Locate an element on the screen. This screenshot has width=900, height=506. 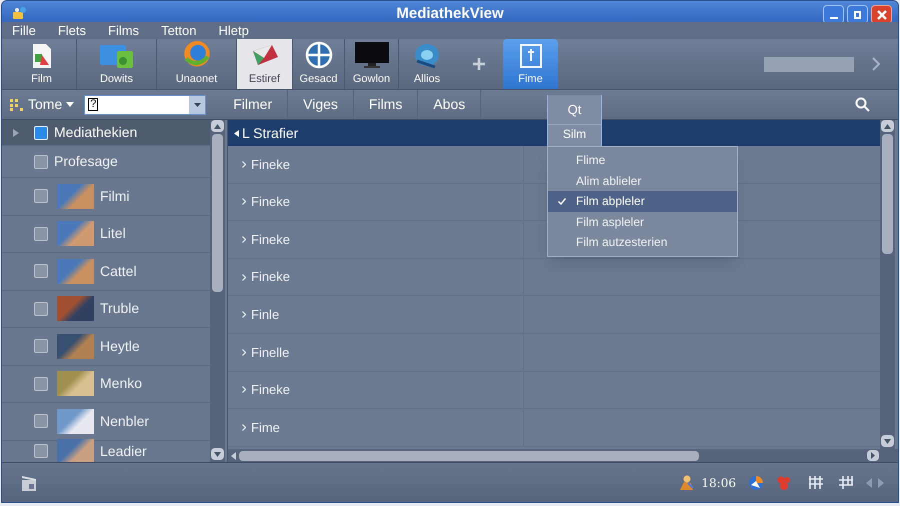
menu-item: Flime is located at coordinates (642, 160).